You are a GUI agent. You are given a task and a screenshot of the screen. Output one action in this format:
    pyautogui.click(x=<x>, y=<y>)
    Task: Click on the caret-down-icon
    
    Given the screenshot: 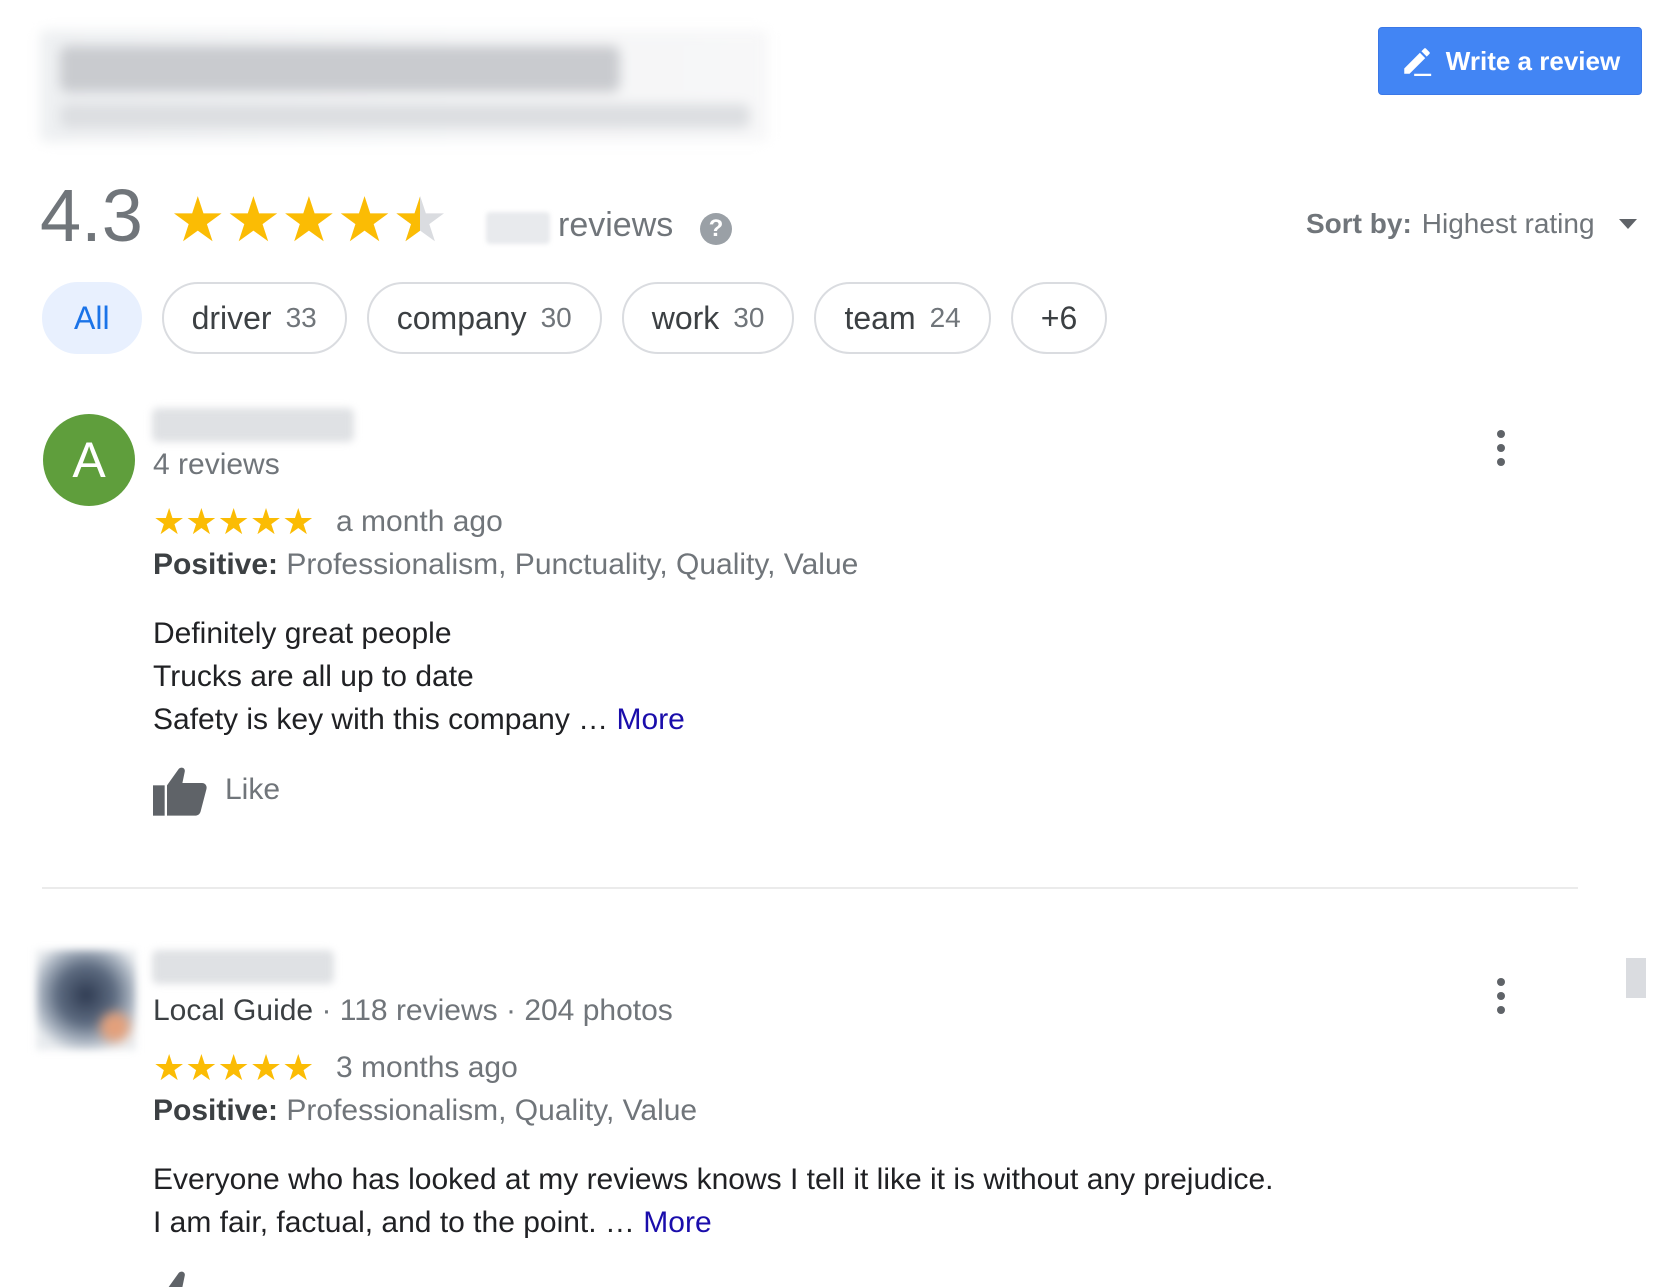 What is the action you would take?
    pyautogui.click(x=1627, y=224)
    